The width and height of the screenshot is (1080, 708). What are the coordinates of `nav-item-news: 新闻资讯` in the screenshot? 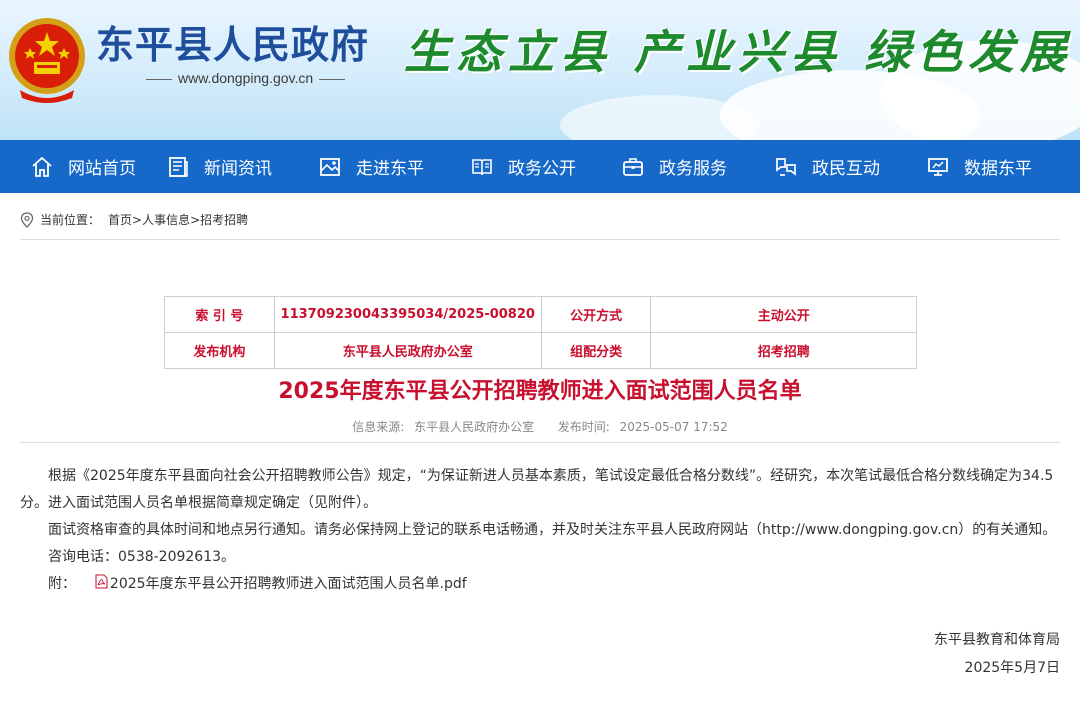 It's located at (219, 166).